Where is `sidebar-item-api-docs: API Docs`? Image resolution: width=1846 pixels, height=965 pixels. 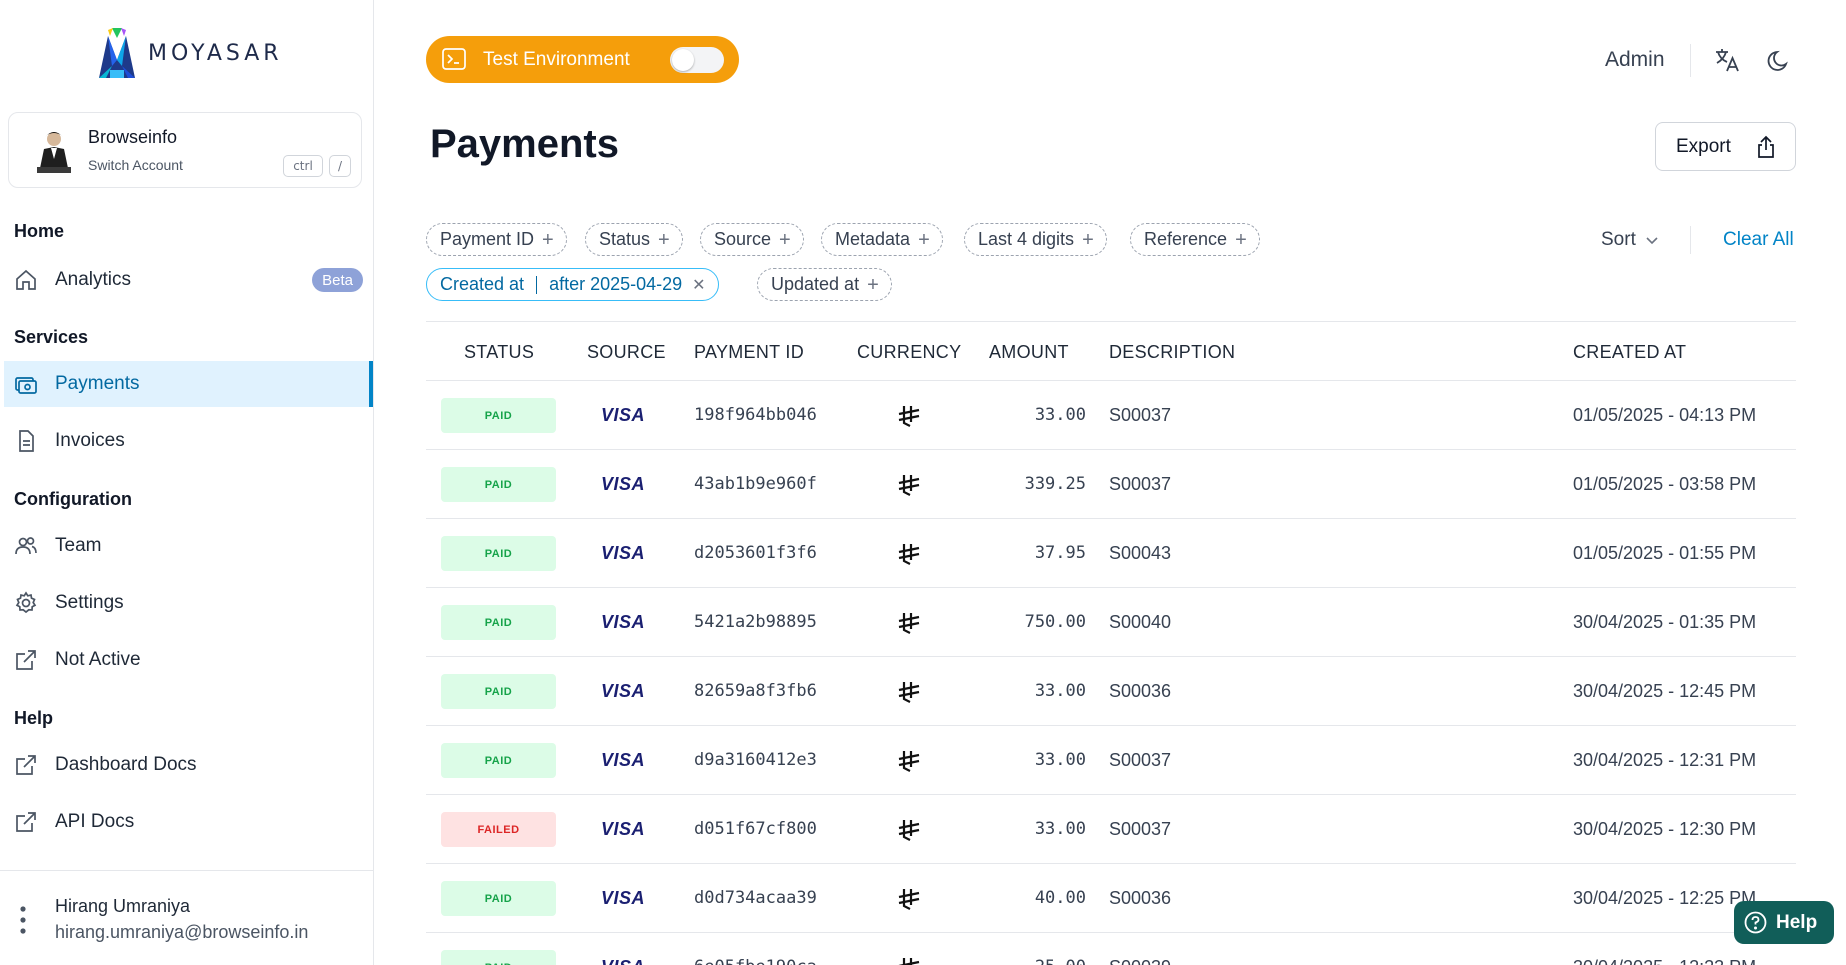 sidebar-item-api-docs: API Docs is located at coordinates (188, 822).